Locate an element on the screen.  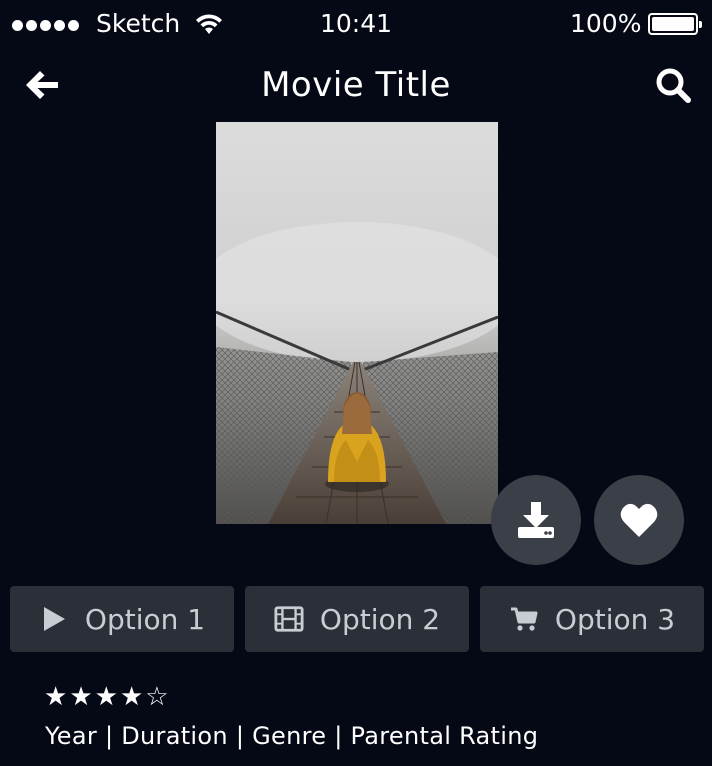
cart-icon is located at coordinates (524, 619).